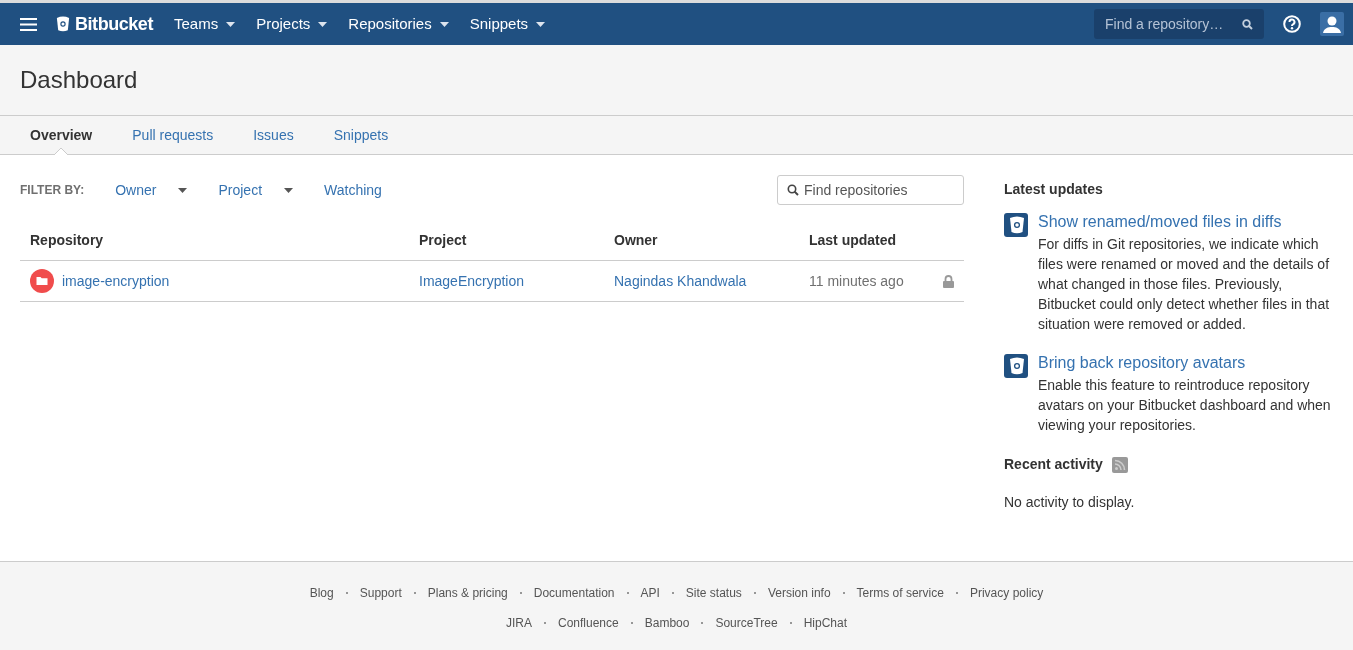  Describe the element at coordinates (1119, 464) in the screenshot. I see `rss-icon` at that location.